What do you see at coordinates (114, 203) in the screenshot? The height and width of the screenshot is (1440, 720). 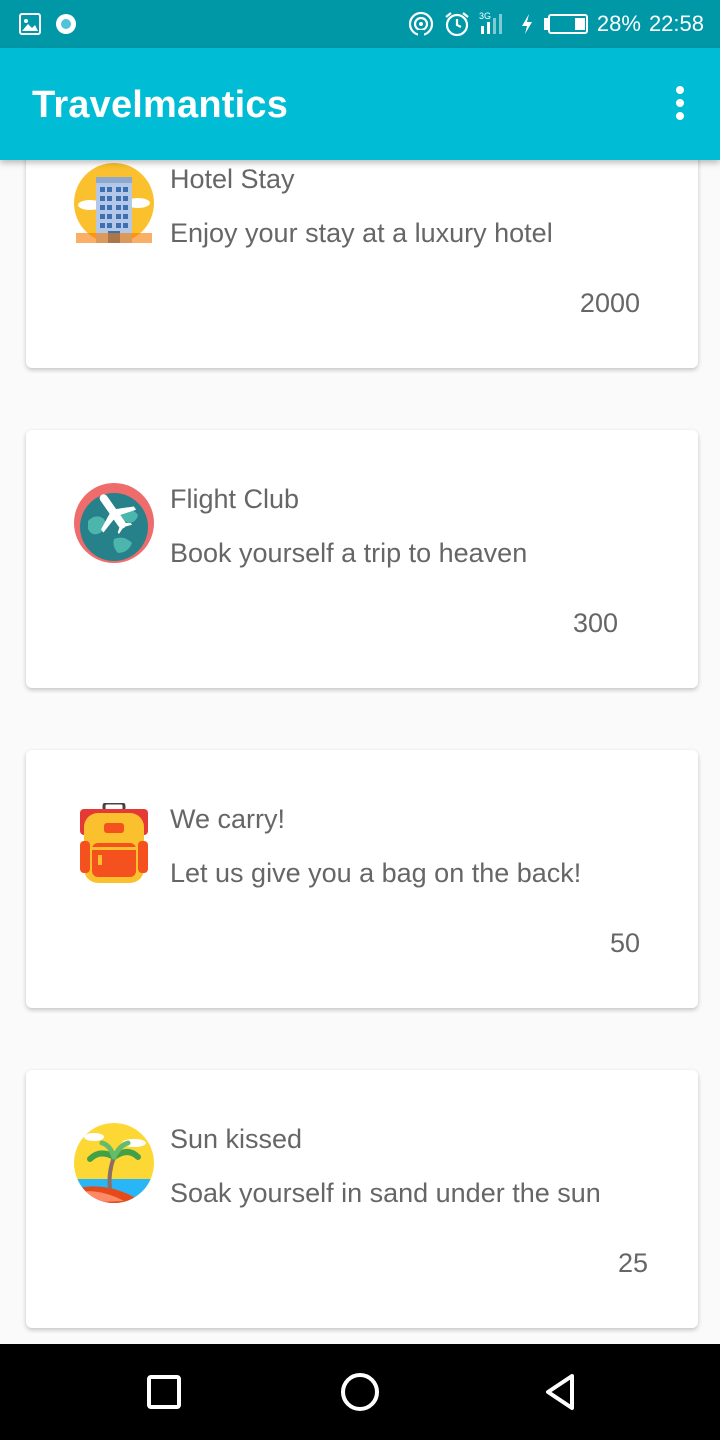 I see `hotel-icon` at bounding box center [114, 203].